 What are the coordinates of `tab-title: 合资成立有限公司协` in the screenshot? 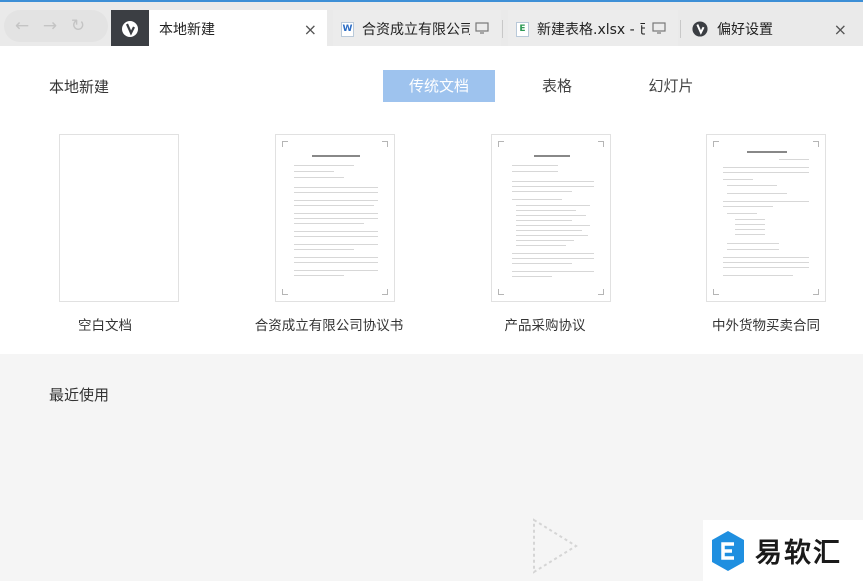 It's located at (416, 30).